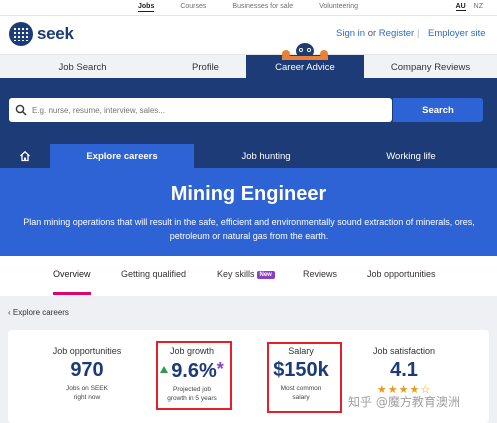  I want to click on country-nz: NZ, so click(478, 7).